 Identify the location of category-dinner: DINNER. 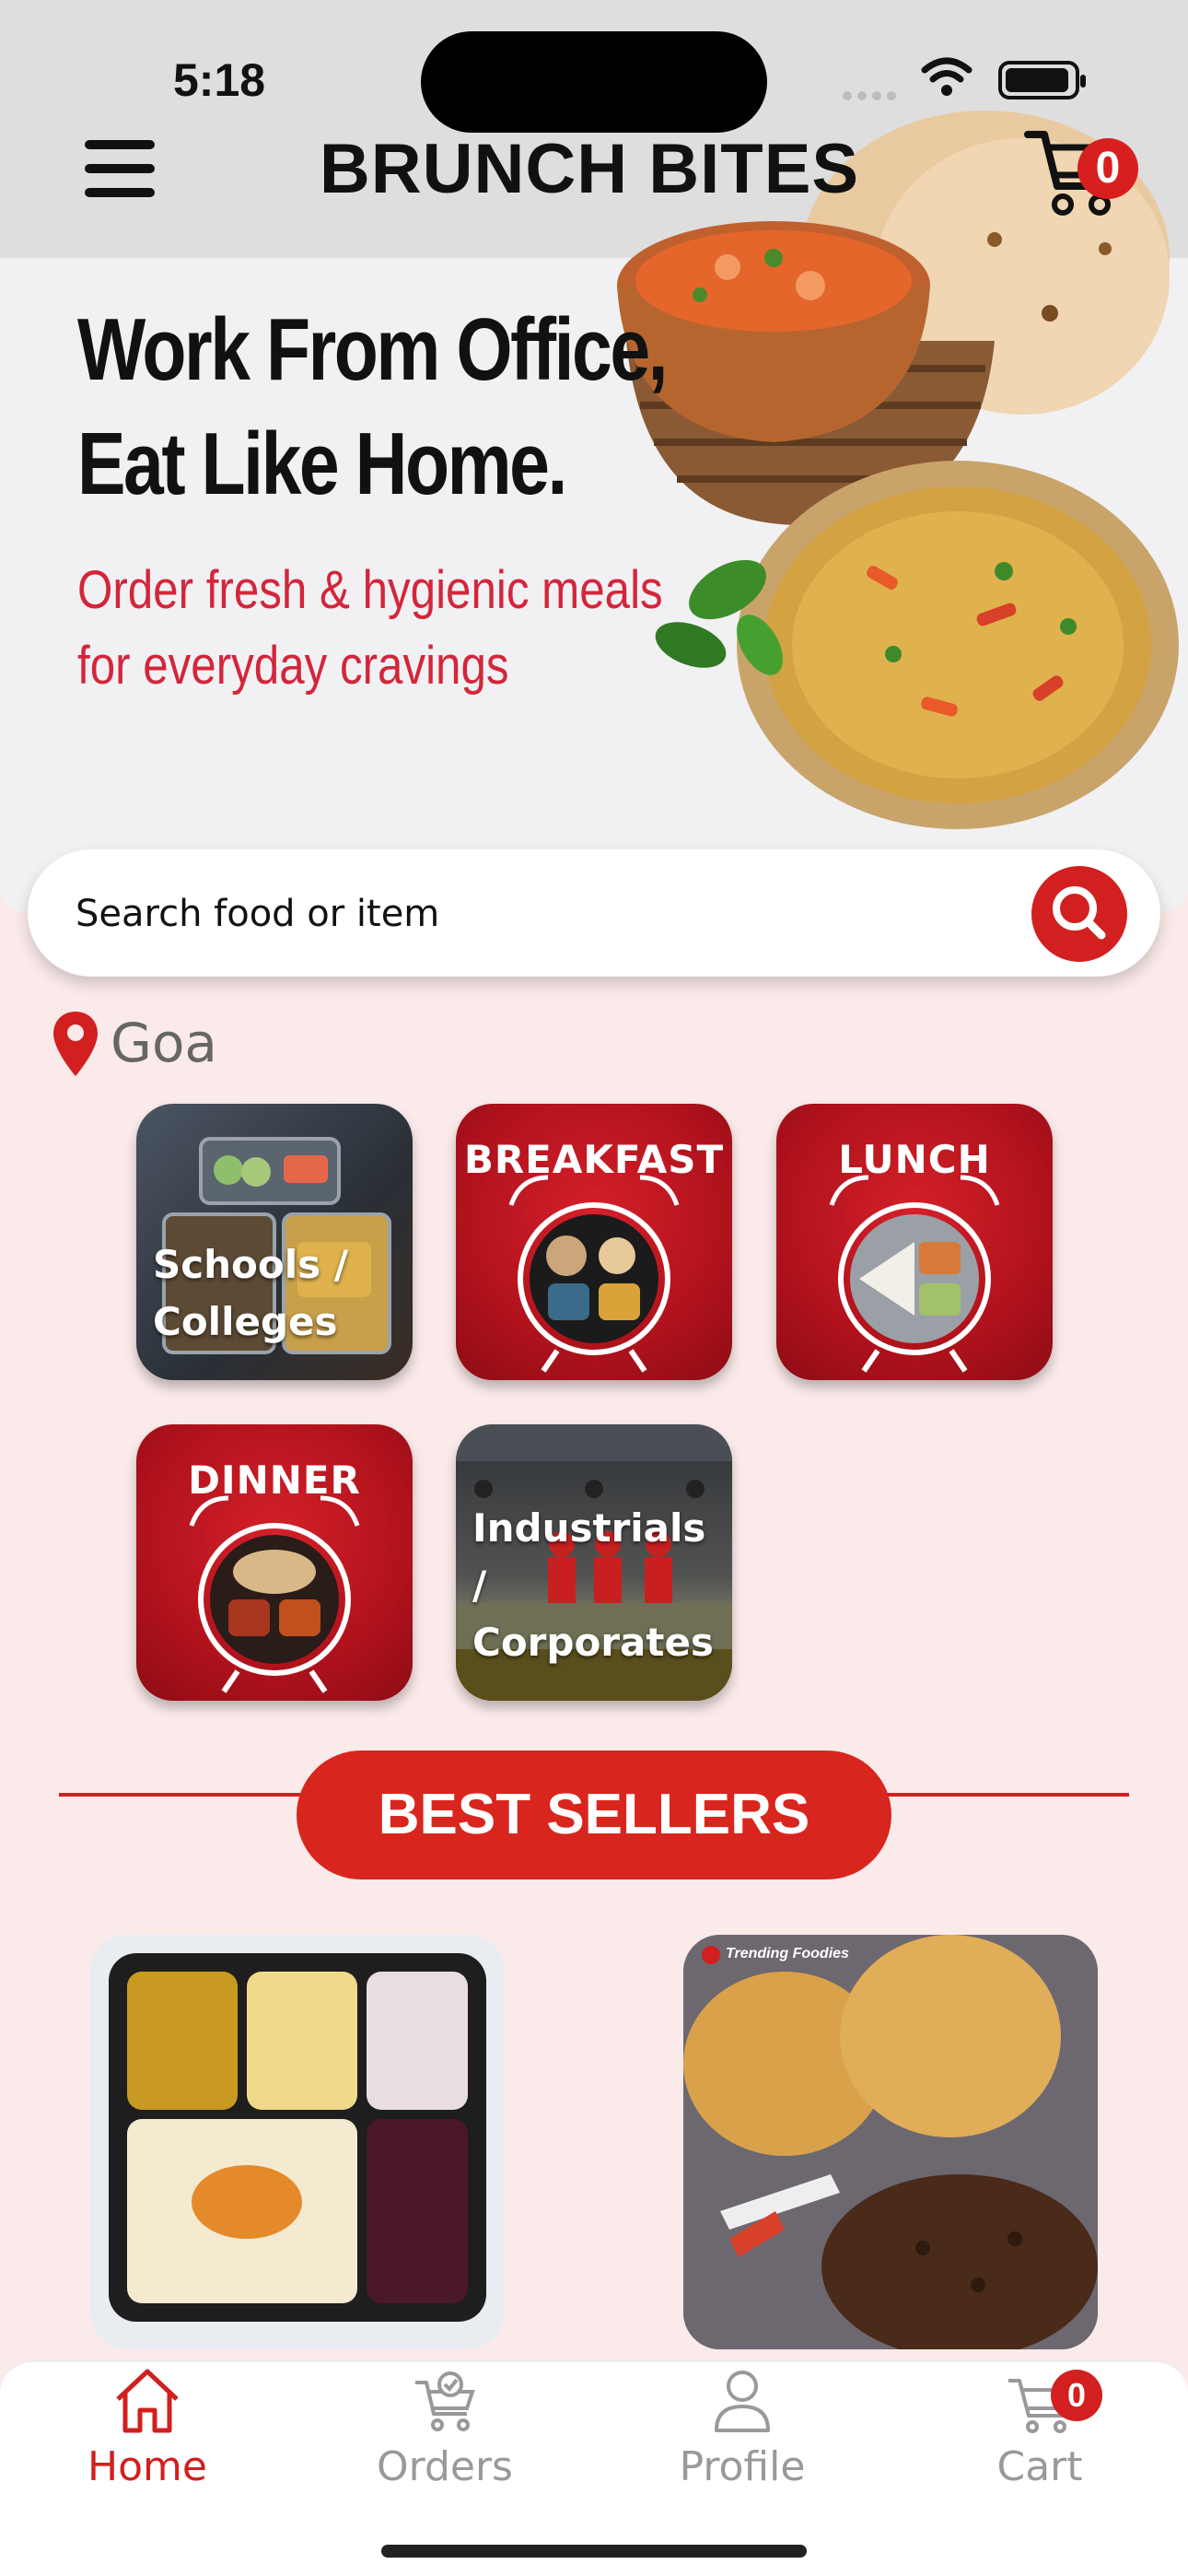
(274, 1562).